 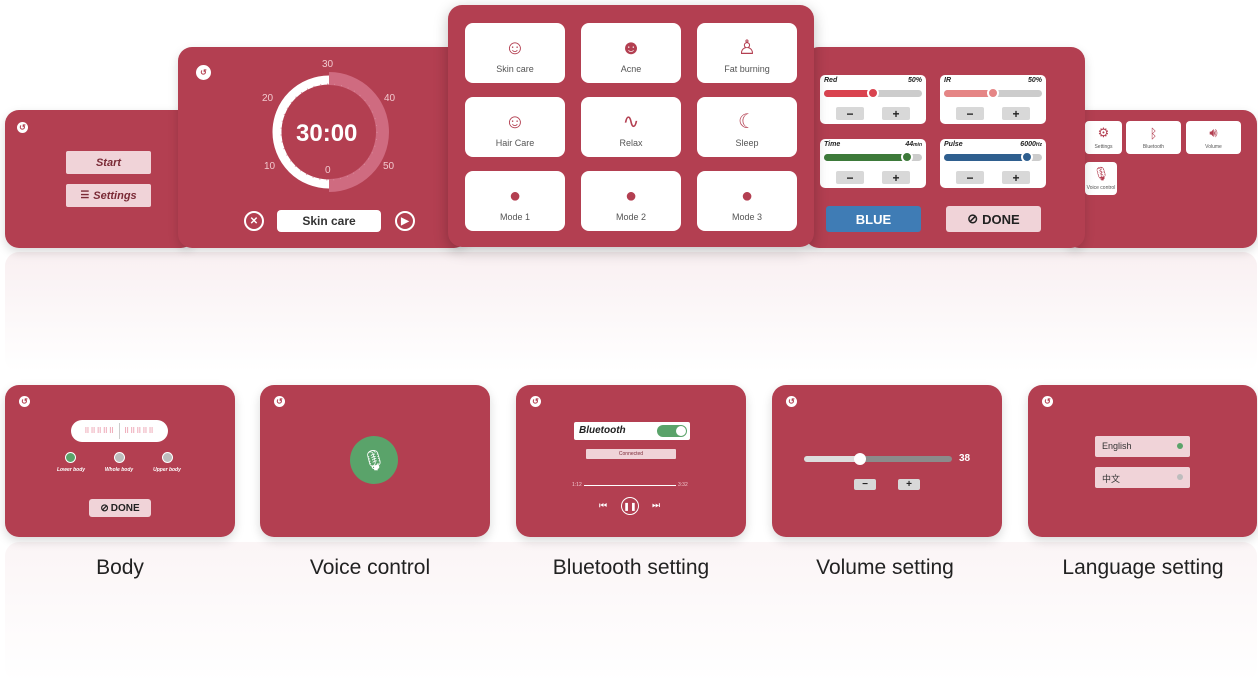 What do you see at coordinates (914, 80) in the screenshot?
I see `slider-value: 50%` at bounding box center [914, 80].